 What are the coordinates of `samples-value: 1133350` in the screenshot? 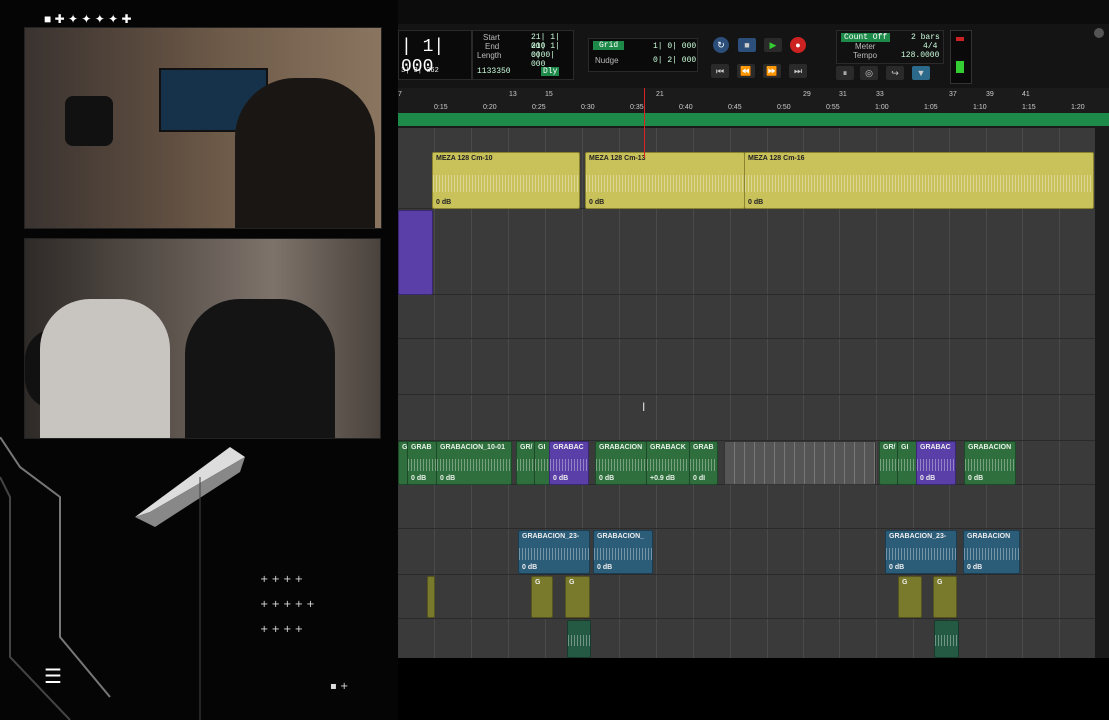 It's located at (494, 71).